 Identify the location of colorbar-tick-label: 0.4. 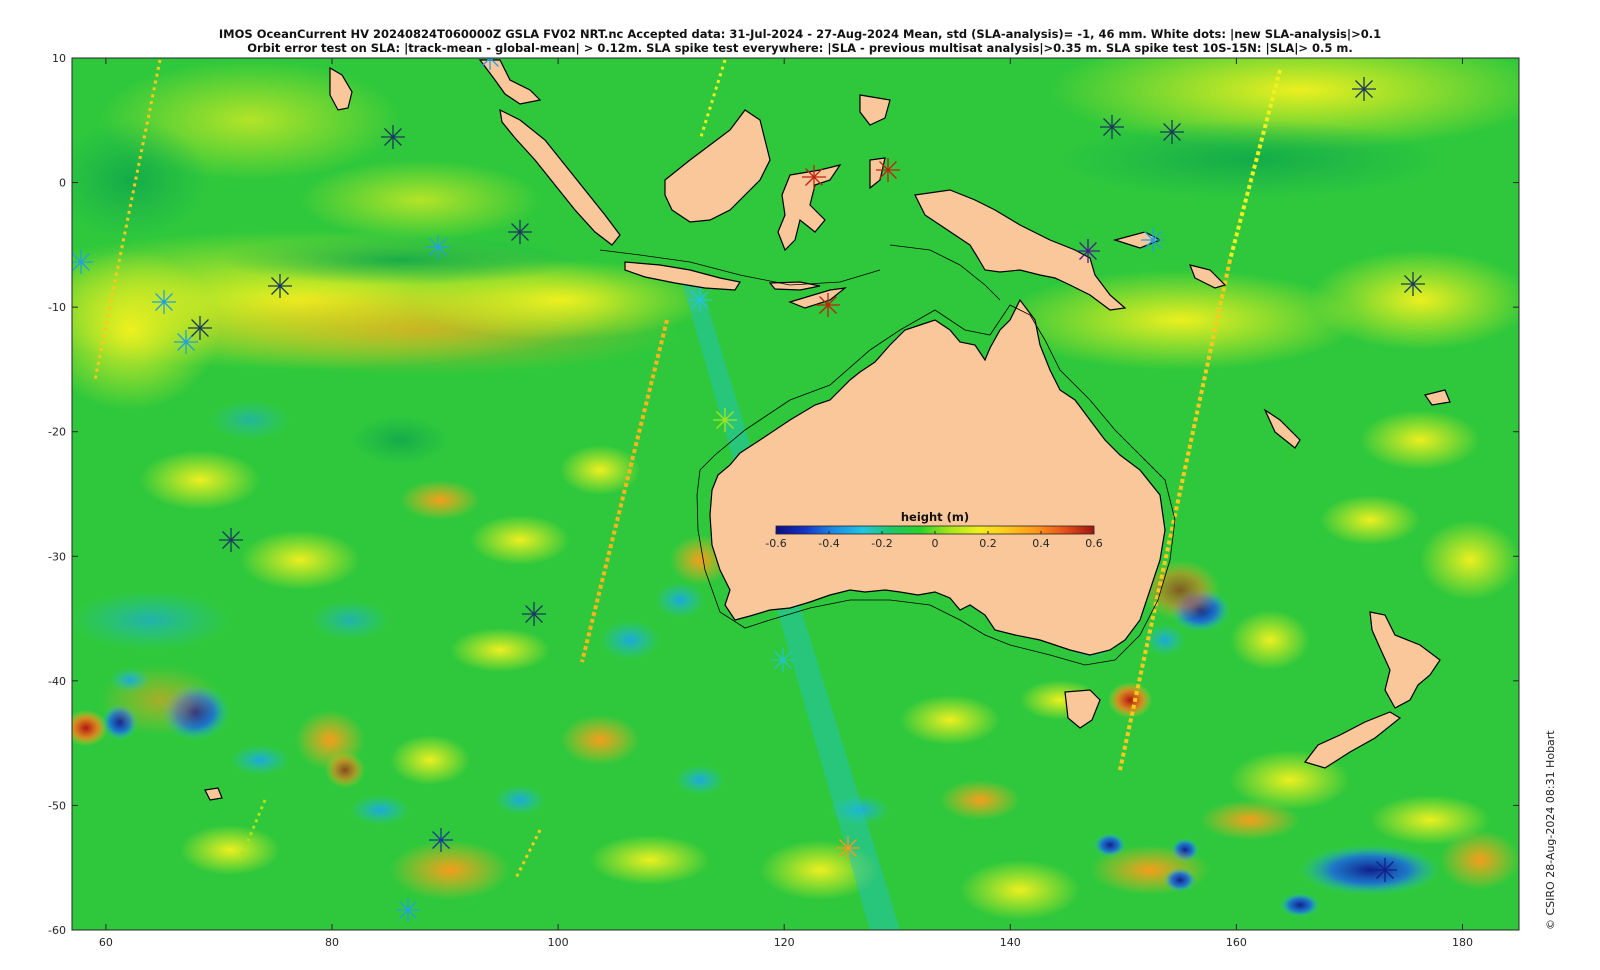
(1041, 543).